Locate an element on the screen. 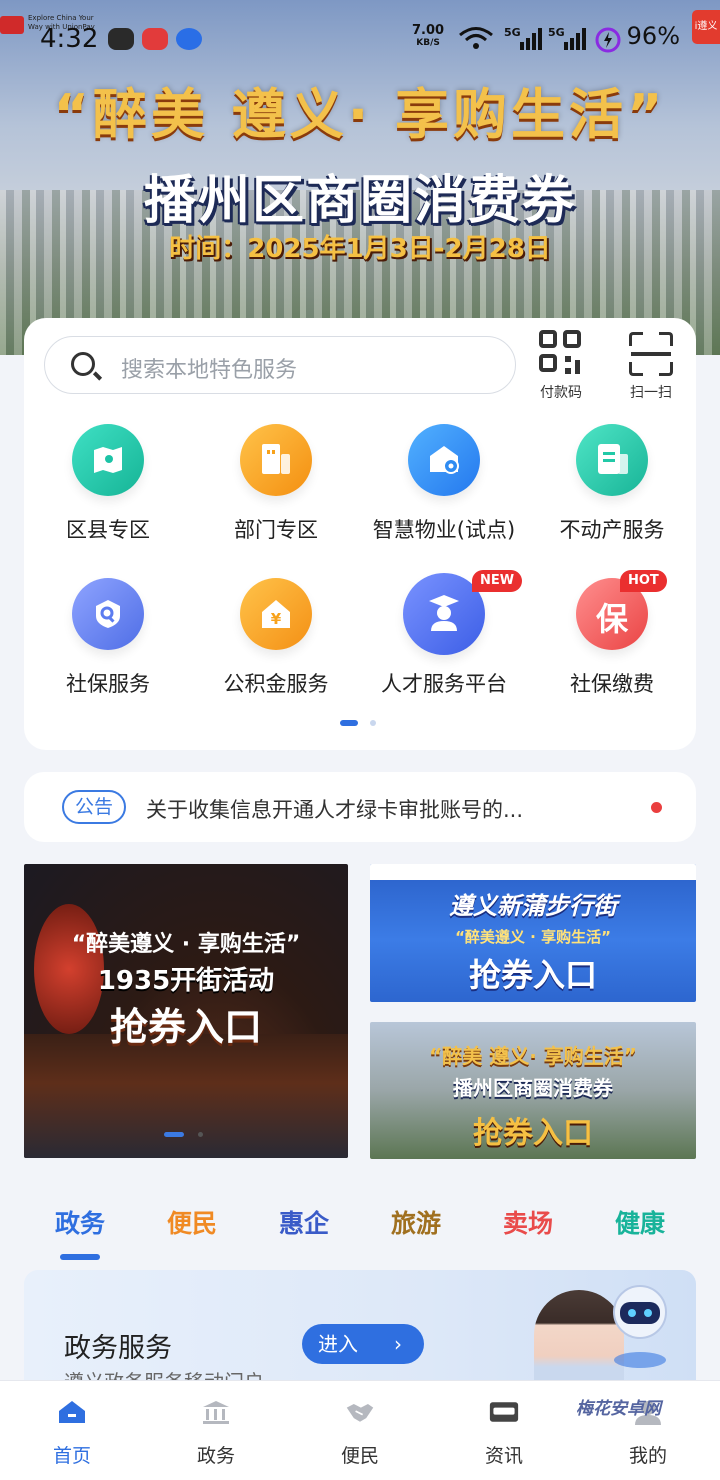  shopping-notification-icon is located at coordinates (155, 39).